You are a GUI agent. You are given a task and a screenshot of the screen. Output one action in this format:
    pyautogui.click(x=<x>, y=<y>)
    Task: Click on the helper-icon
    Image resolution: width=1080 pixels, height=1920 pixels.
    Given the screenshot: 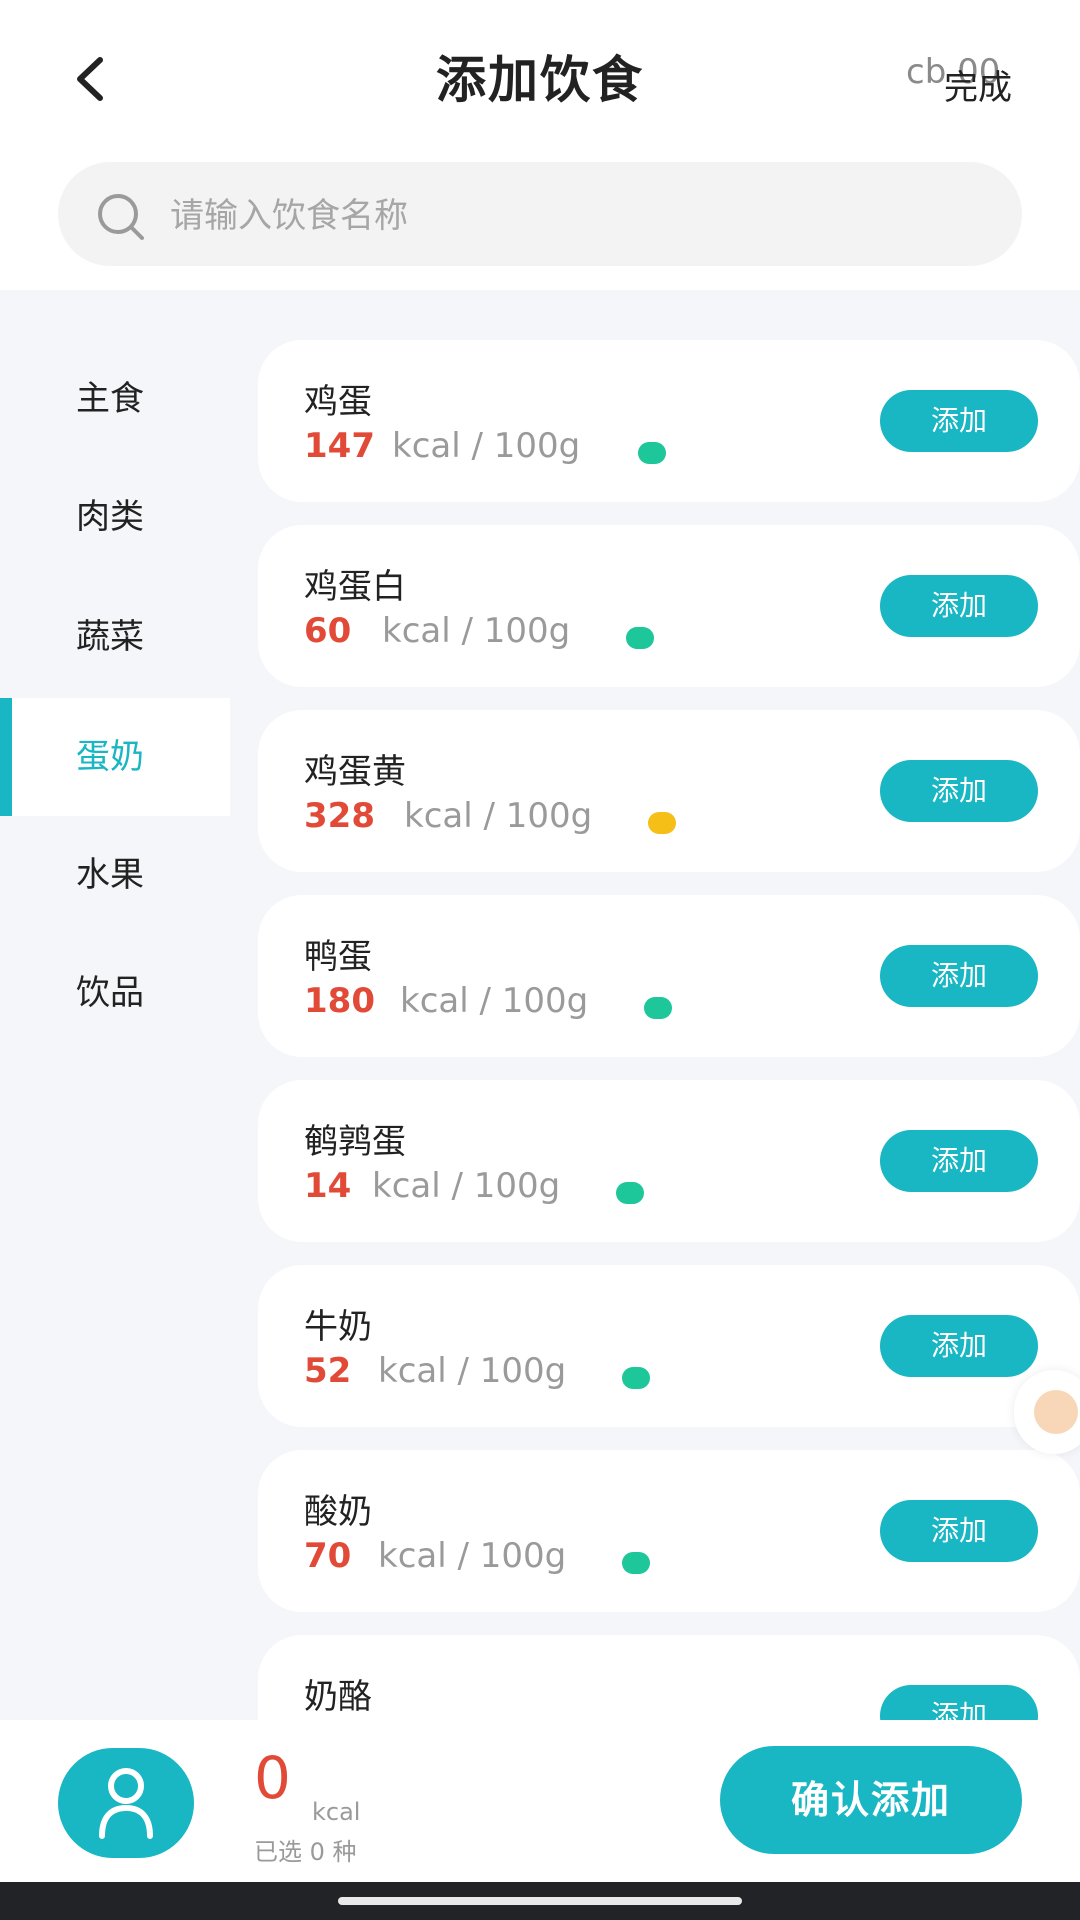 What is the action you would take?
    pyautogui.click(x=1056, y=1412)
    